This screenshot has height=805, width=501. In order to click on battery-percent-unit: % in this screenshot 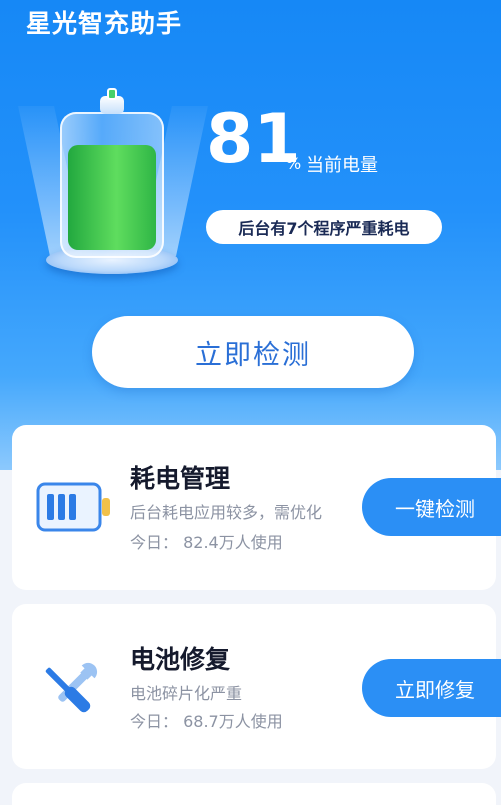, I will do `click(294, 163)`.